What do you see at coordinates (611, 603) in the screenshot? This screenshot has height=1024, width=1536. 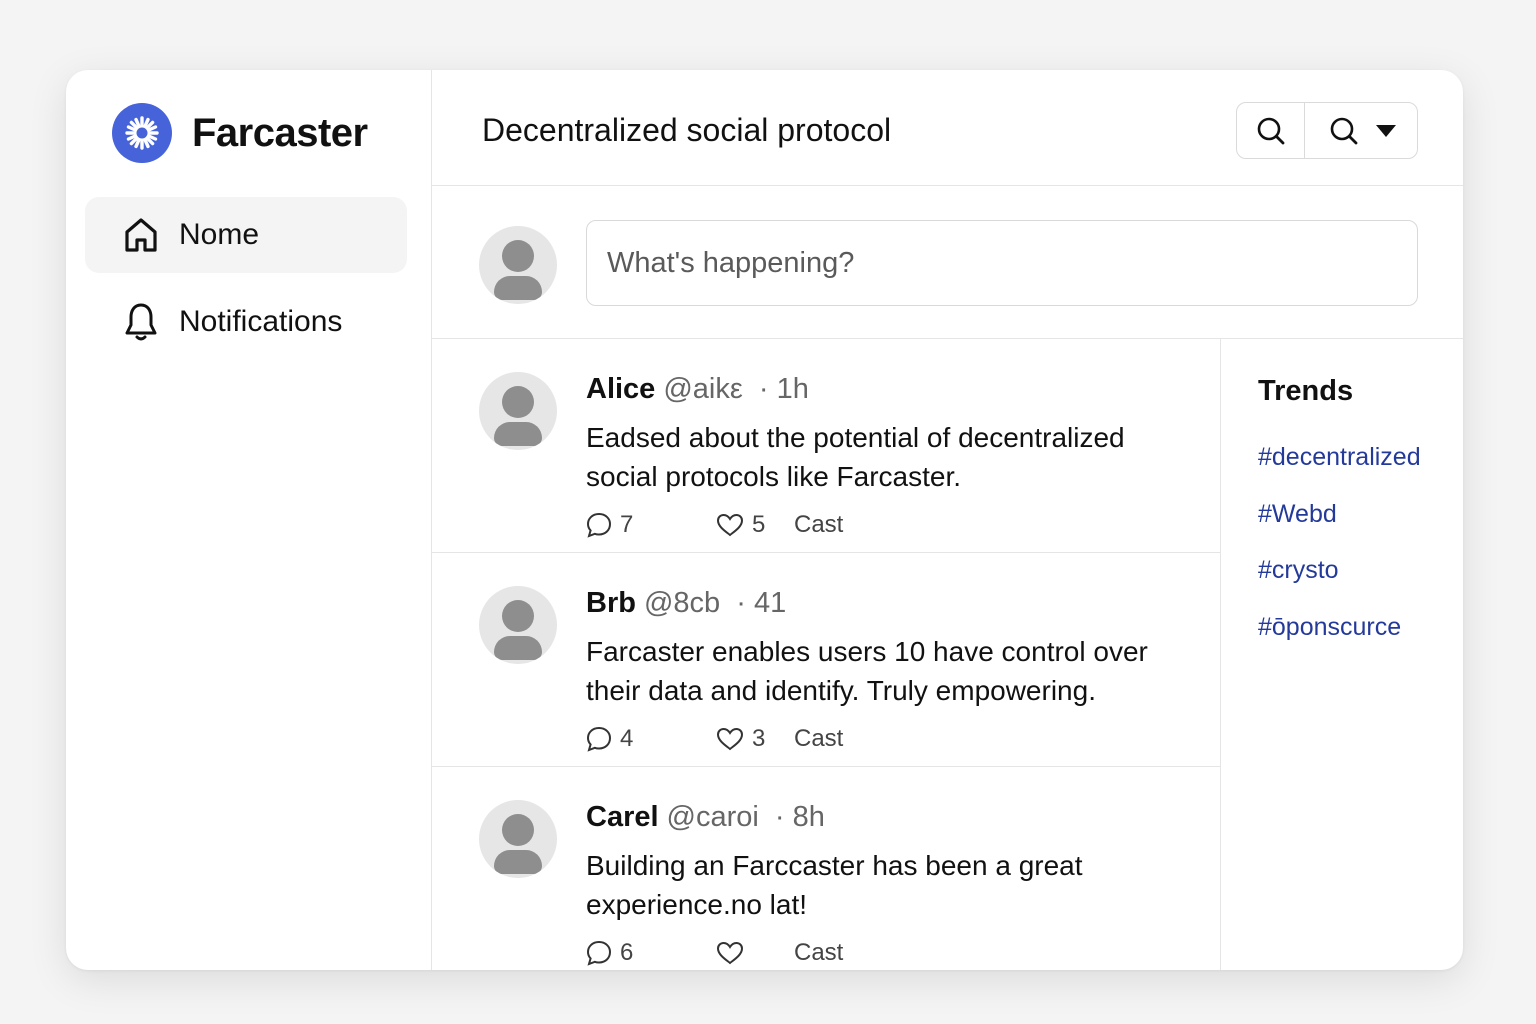 I see `author-name: Brb` at bounding box center [611, 603].